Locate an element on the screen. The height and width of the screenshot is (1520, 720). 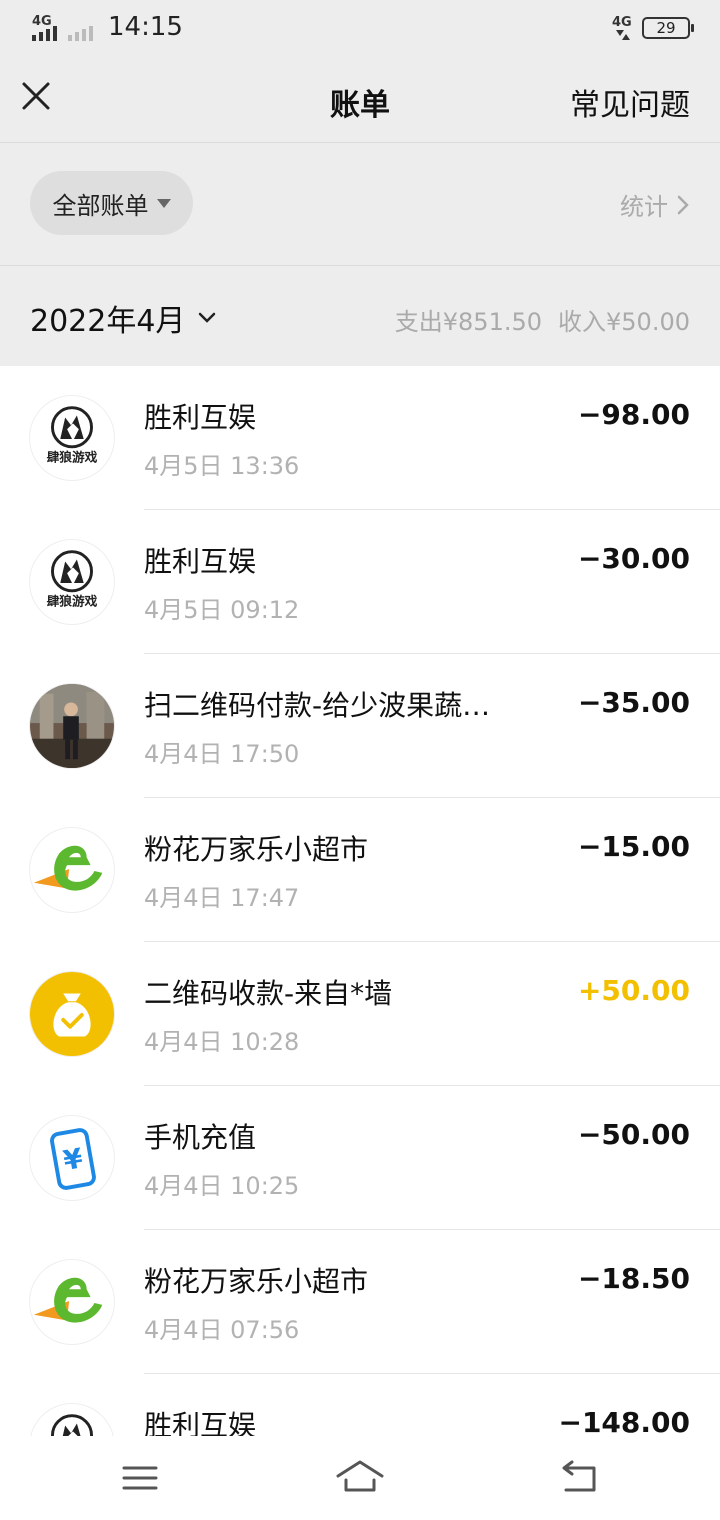
transaction-amount: −50.00 is located at coordinates (633, 1134).